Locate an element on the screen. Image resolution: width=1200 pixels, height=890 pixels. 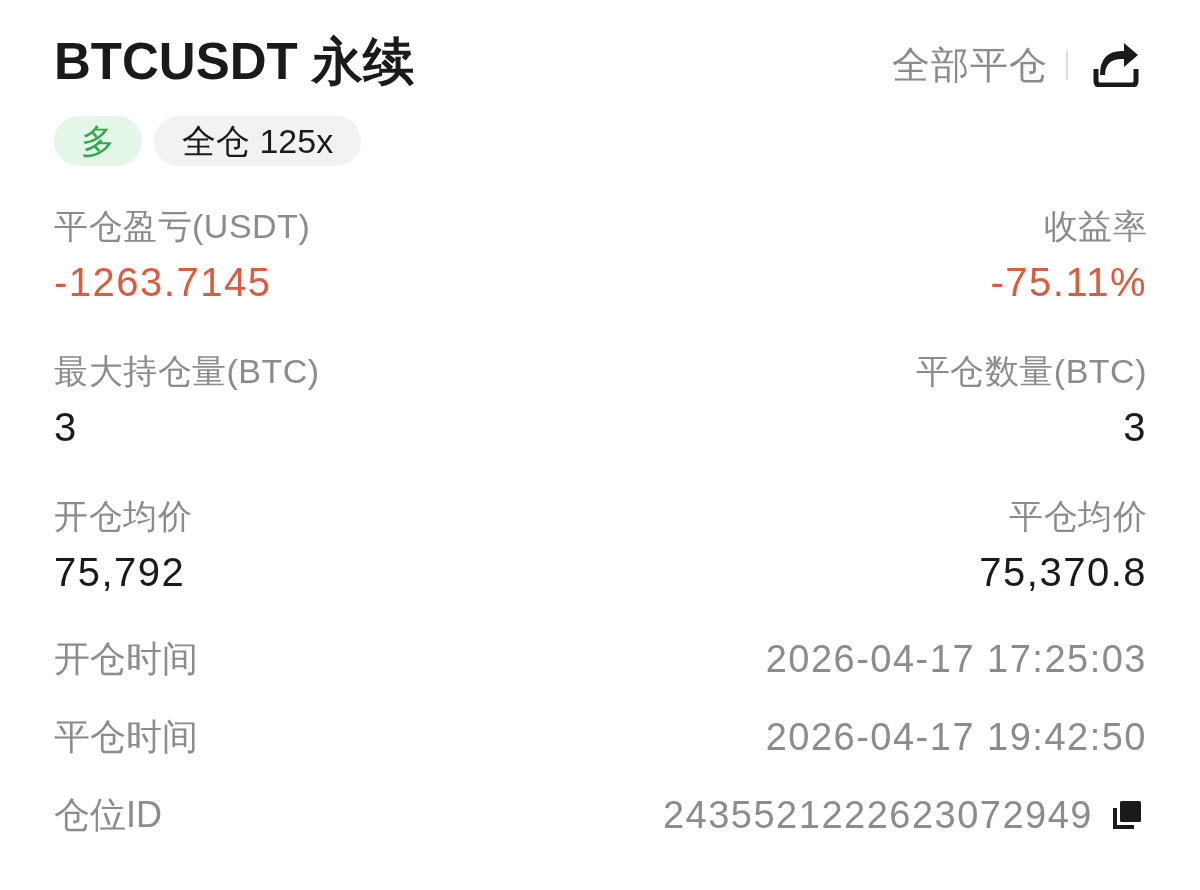
stat-label: 平仓盈亏(USDT) is located at coordinates (182, 226).